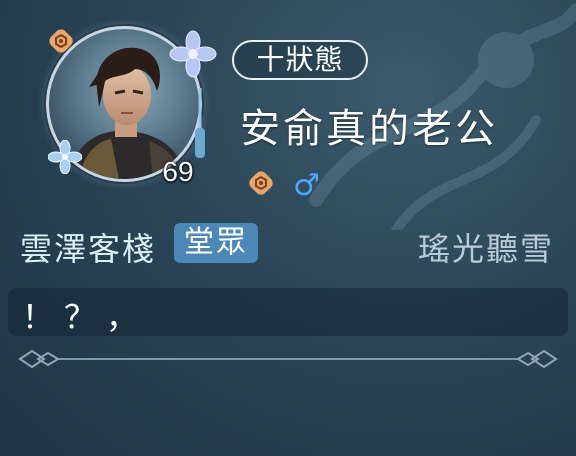  What do you see at coordinates (485, 249) in the screenshot?
I see `server-name: 瑤光聽雪` at bounding box center [485, 249].